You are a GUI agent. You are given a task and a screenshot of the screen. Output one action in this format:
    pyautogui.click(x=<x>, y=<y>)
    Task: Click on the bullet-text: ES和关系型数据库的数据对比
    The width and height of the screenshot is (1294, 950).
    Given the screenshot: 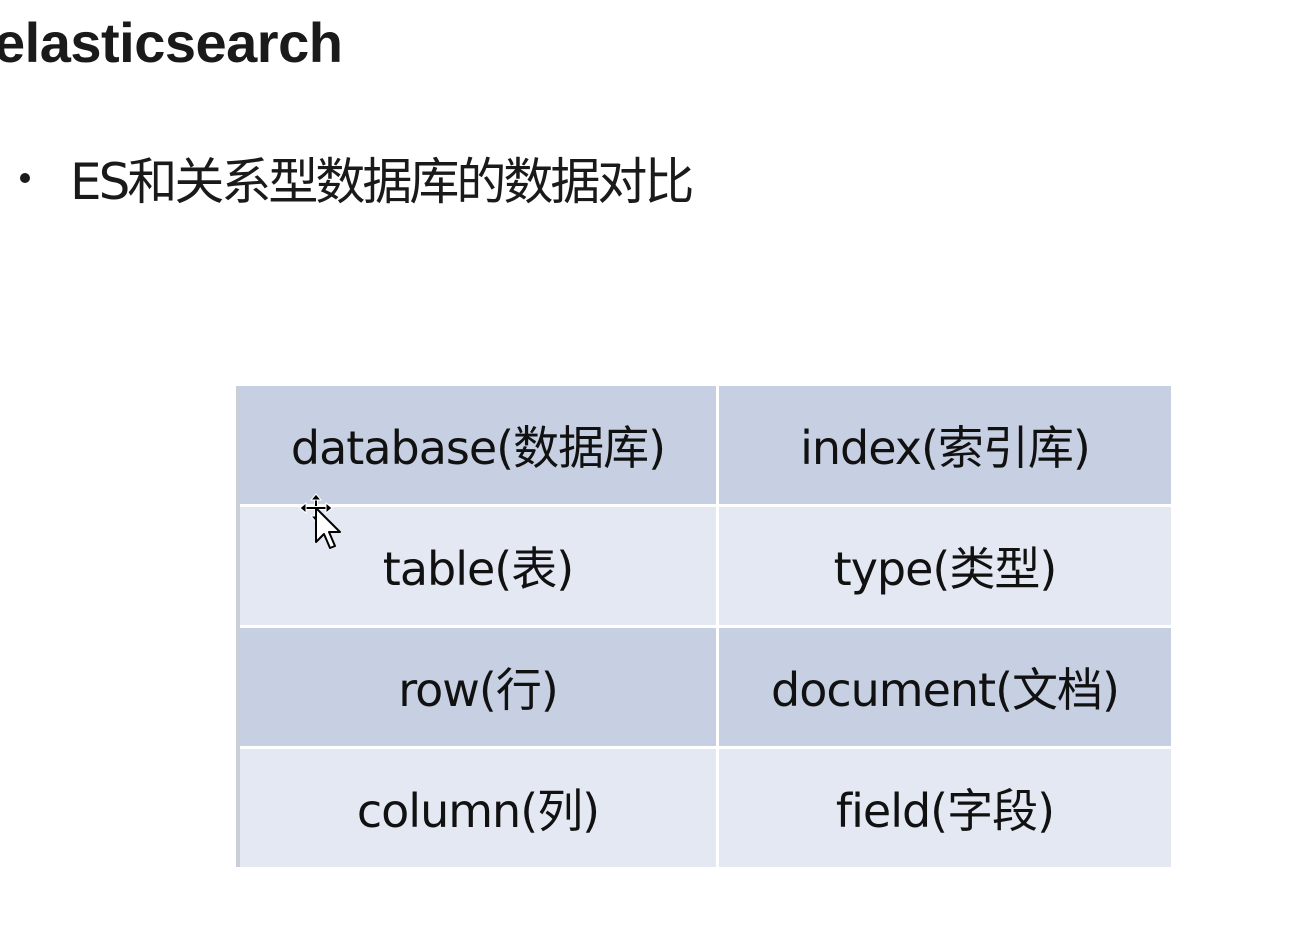 What is the action you would take?
    pyautogui.click(x=382, y=182)
    